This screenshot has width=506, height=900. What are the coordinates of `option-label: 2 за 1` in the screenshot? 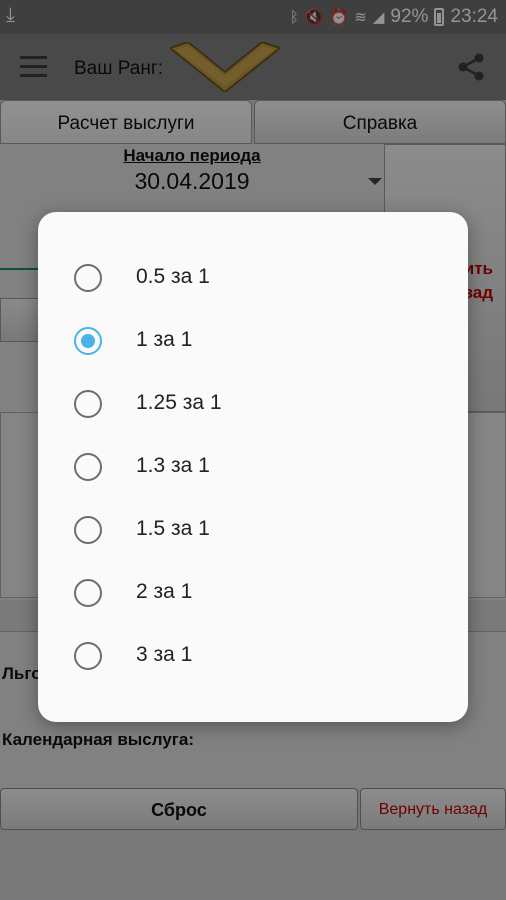 It's located at (164, 591).